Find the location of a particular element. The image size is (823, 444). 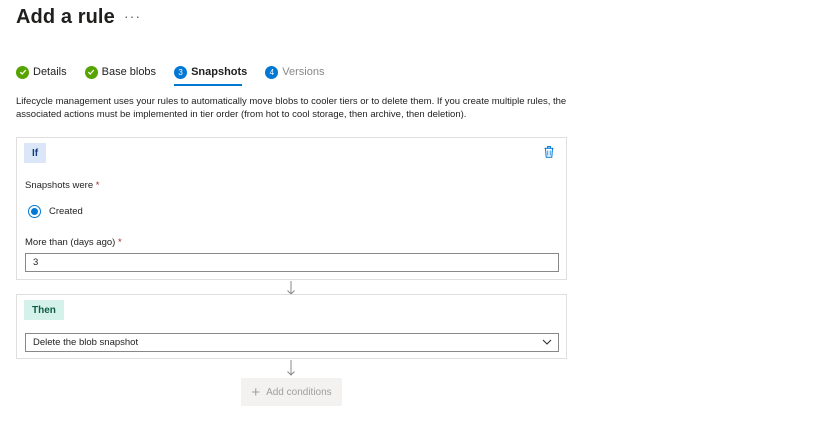

chevron-down-icon is located at coordinates (547, 342).